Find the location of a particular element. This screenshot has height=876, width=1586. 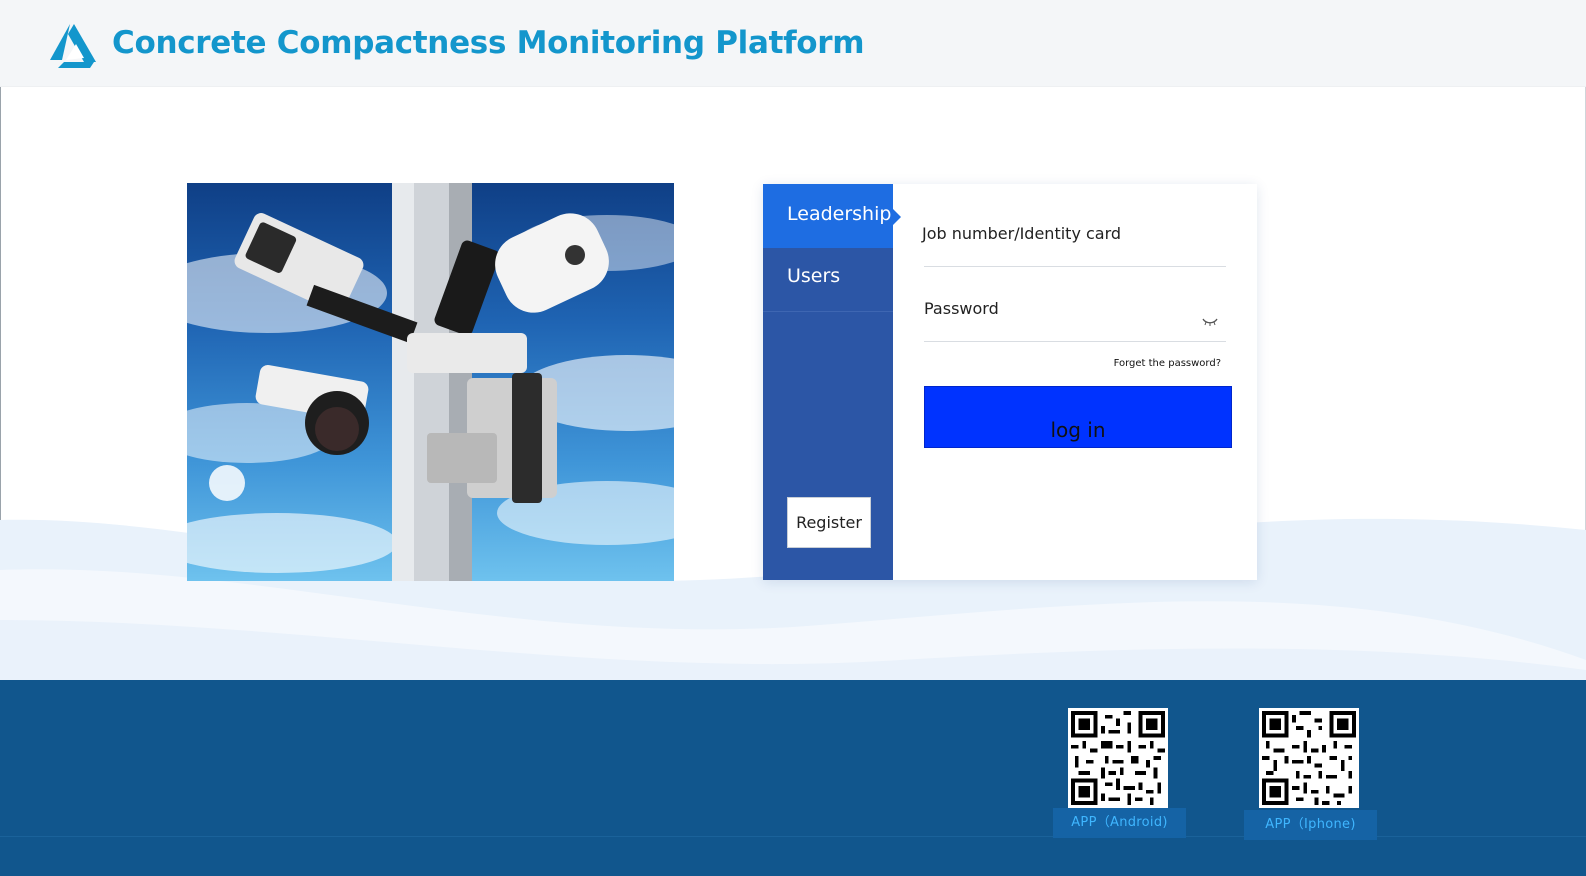

page-header: Concrete Compactness Monitoring Platform is located at coordinates (793, 43).